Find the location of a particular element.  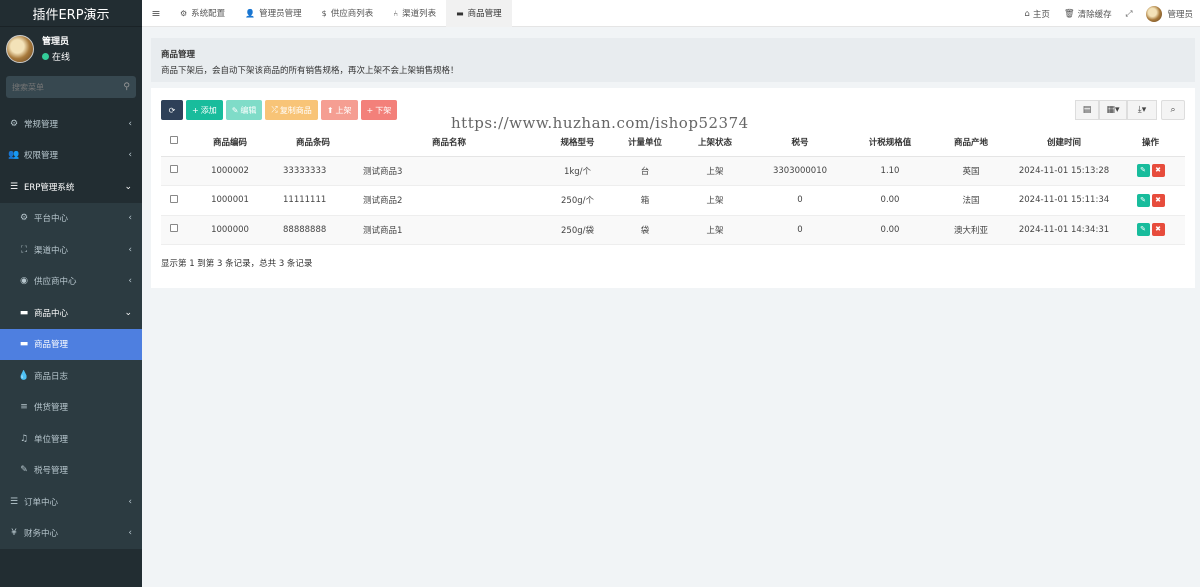

home-link: ⌂ 主页 is located at coordinates (1036, 14).